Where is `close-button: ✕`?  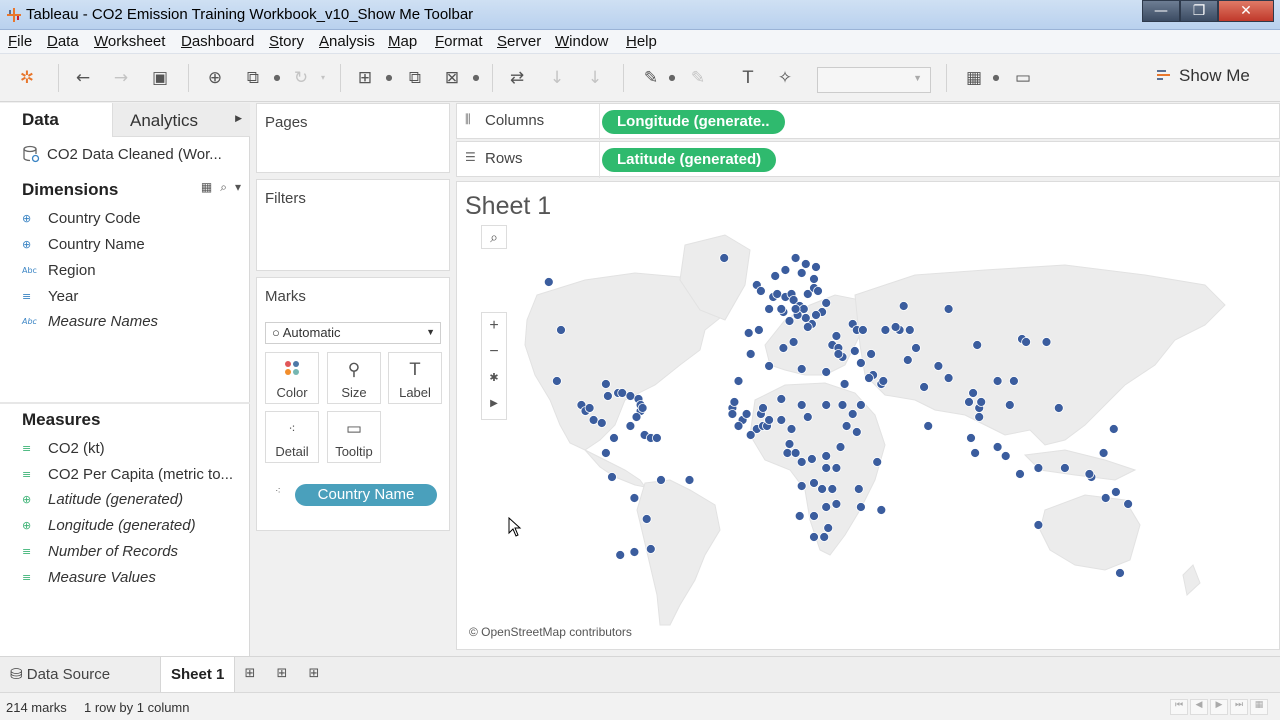
close-button: ✕ is located at coordinates (1246, 11).